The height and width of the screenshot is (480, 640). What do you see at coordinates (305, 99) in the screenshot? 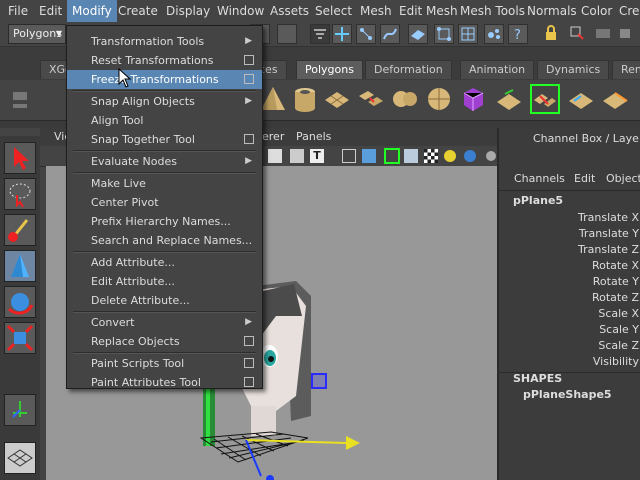
I see `pipe-icon` at bounding box center [305, 99].